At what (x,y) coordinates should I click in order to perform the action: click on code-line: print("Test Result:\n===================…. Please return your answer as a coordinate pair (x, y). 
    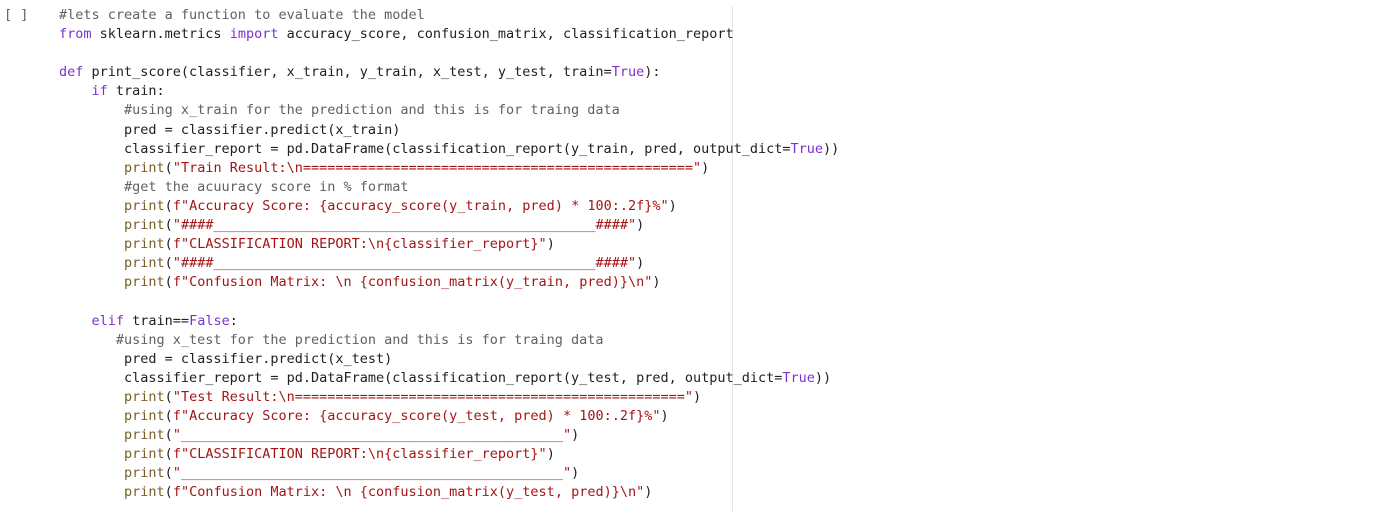
    Looking at the image, I should click on (449, 397).